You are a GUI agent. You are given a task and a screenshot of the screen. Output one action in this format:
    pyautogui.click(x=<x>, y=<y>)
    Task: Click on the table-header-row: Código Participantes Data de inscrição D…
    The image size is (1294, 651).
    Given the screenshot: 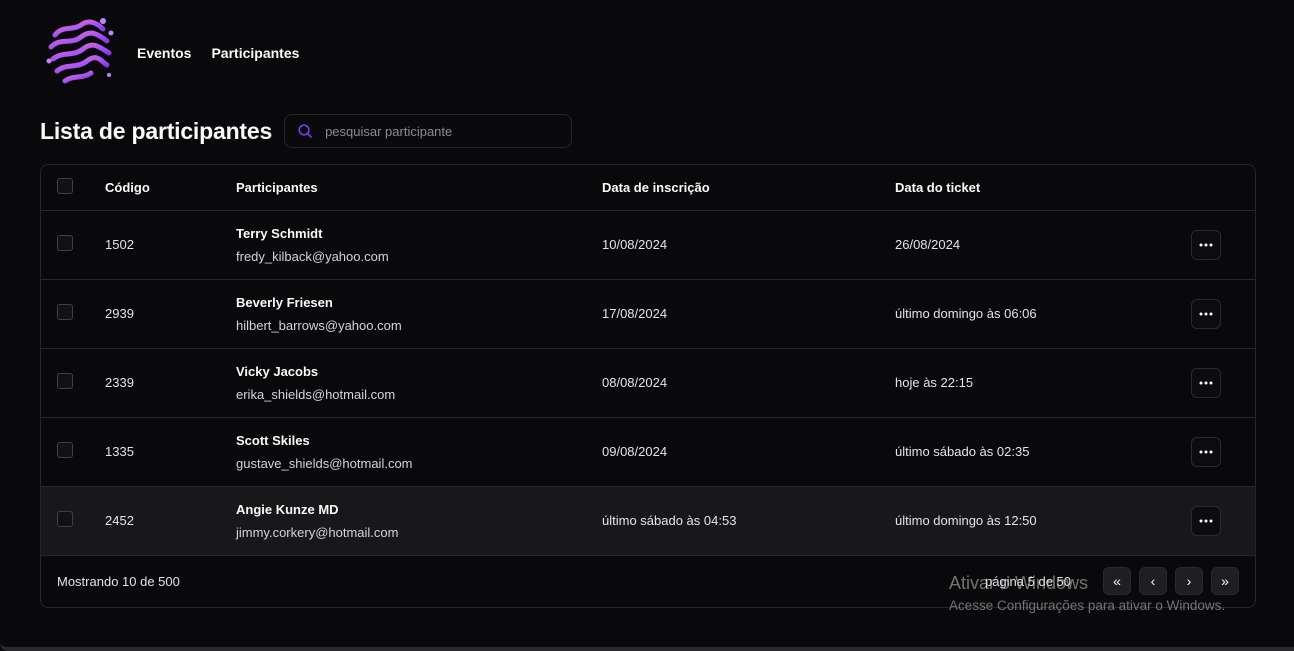 What is the action you would take?
    pyautogui.click(x=648, y=187)
    